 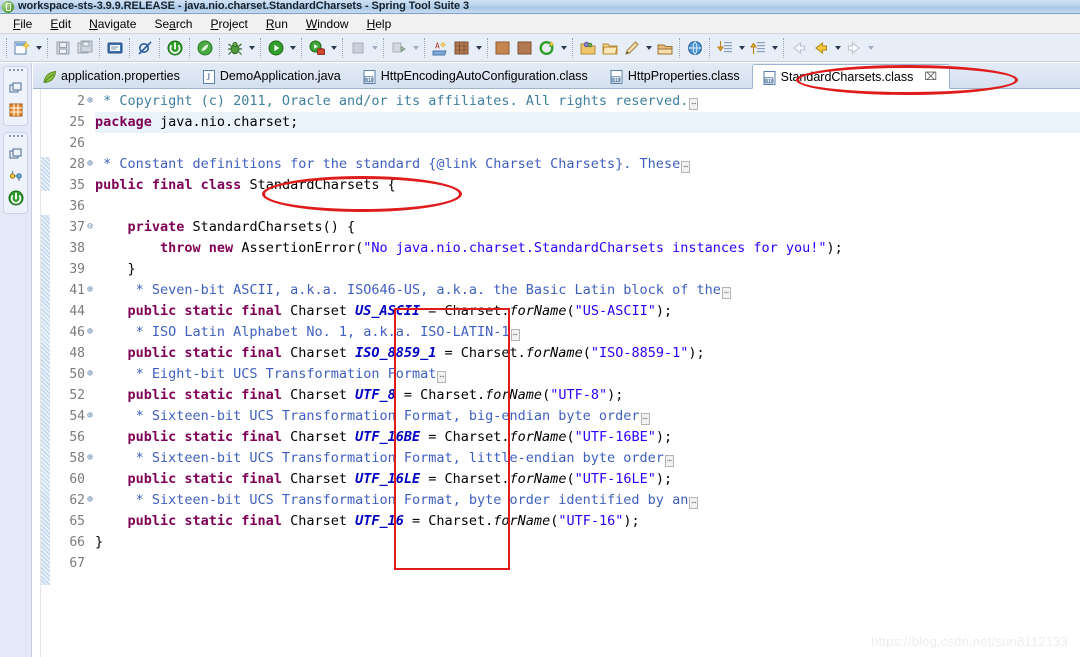 What do you see at coordinates (175, 48) in the screenshot?
I see `toolbar-boot-dashboard-button` at bounding box center [175, 48].